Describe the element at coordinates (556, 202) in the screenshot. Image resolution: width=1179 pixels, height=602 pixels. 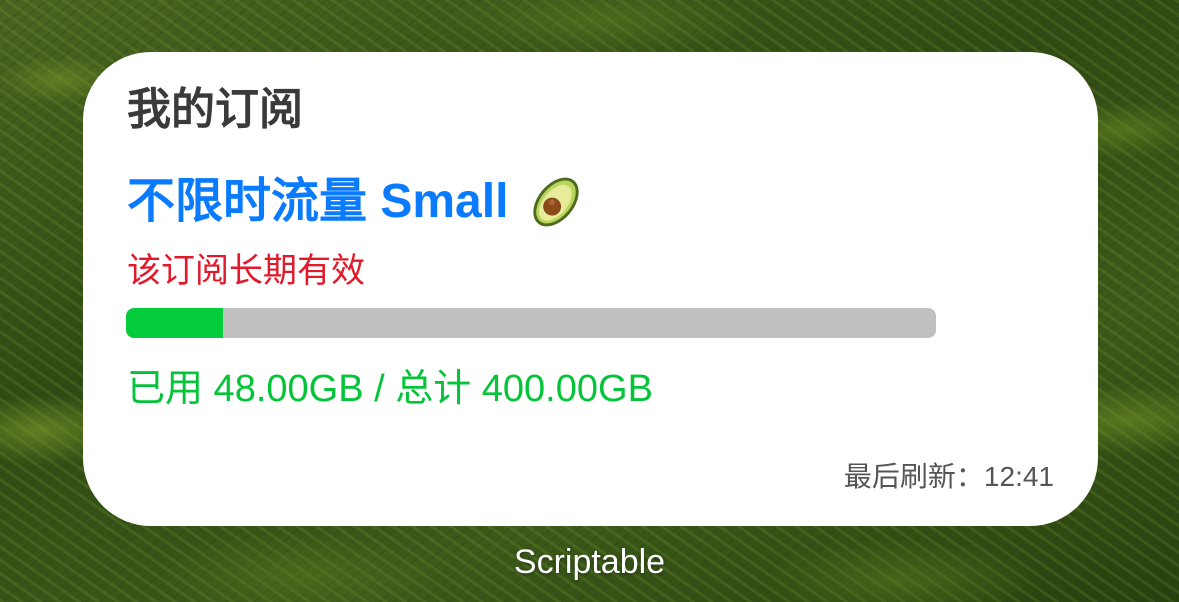
I see `avocado-icon` at that location.